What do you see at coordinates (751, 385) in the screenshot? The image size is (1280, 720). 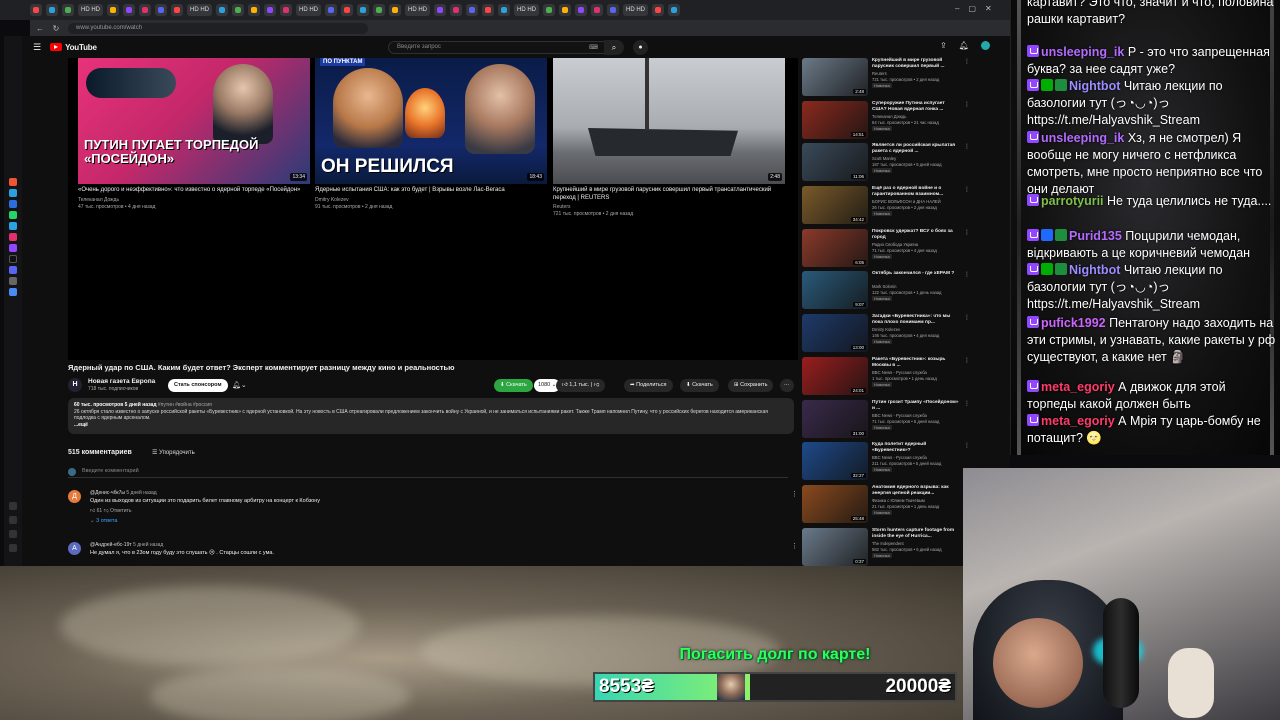 I see `save-button: ⊞ Сохранить` at bounding box center [751, 385].